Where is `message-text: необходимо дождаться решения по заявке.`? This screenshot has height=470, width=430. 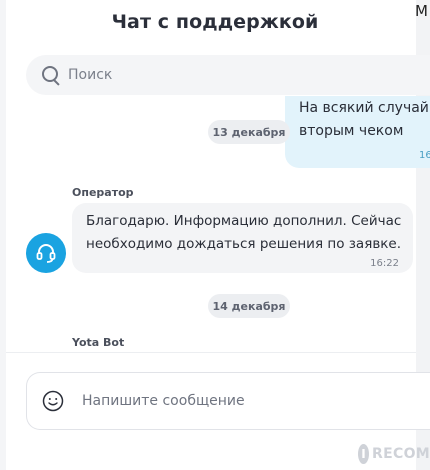 message-text: необходимо дождаться решения по заявке. is located at coordinates (244, 244).